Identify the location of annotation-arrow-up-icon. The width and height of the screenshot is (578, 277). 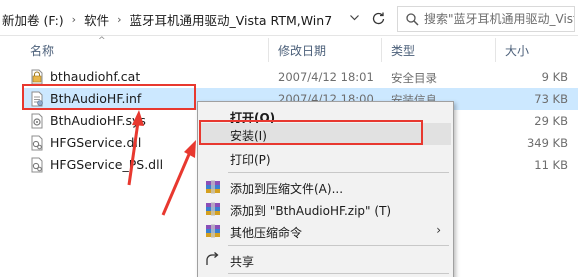
(135, 148).